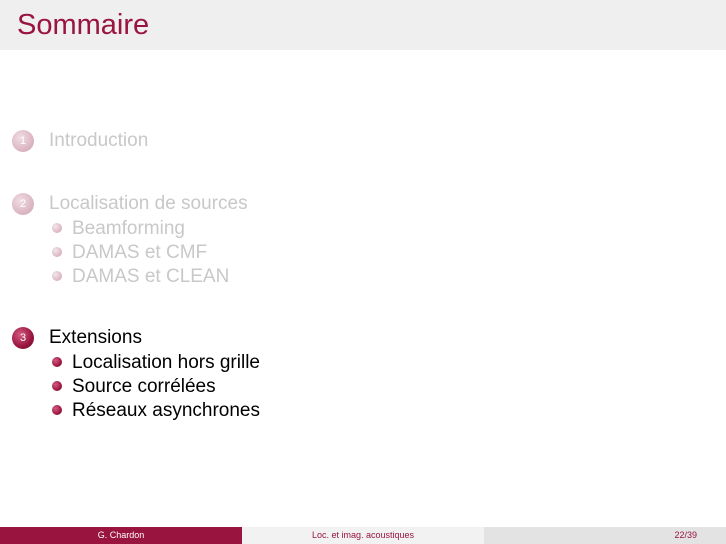  Describe the element at coordinates (121, 535) in the screenshot. I see `footer-author: G. Chardon` at that location.